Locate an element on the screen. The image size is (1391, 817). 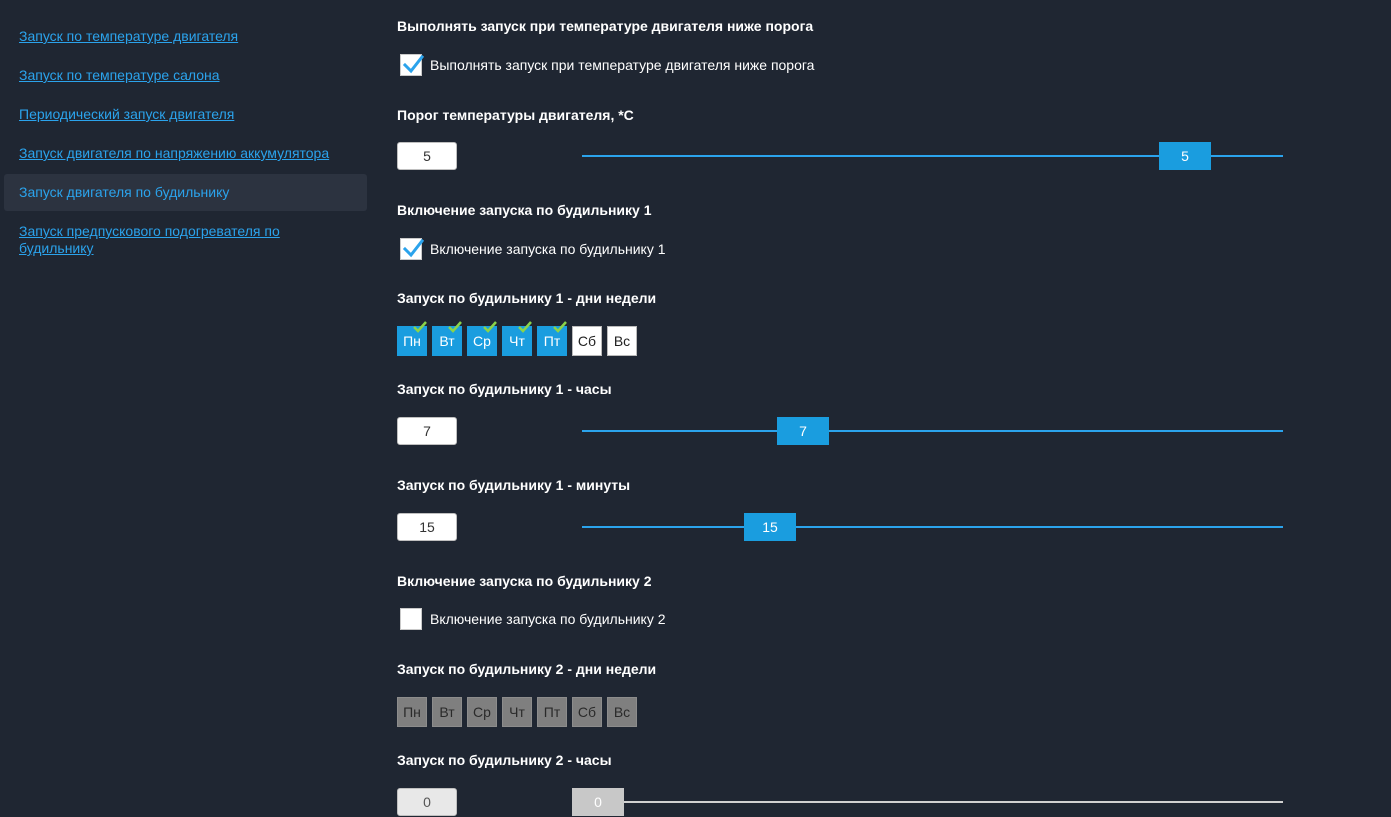
engine-threshold-title: Порог температуры двигателя, *С is located at coordinates (515, 115).